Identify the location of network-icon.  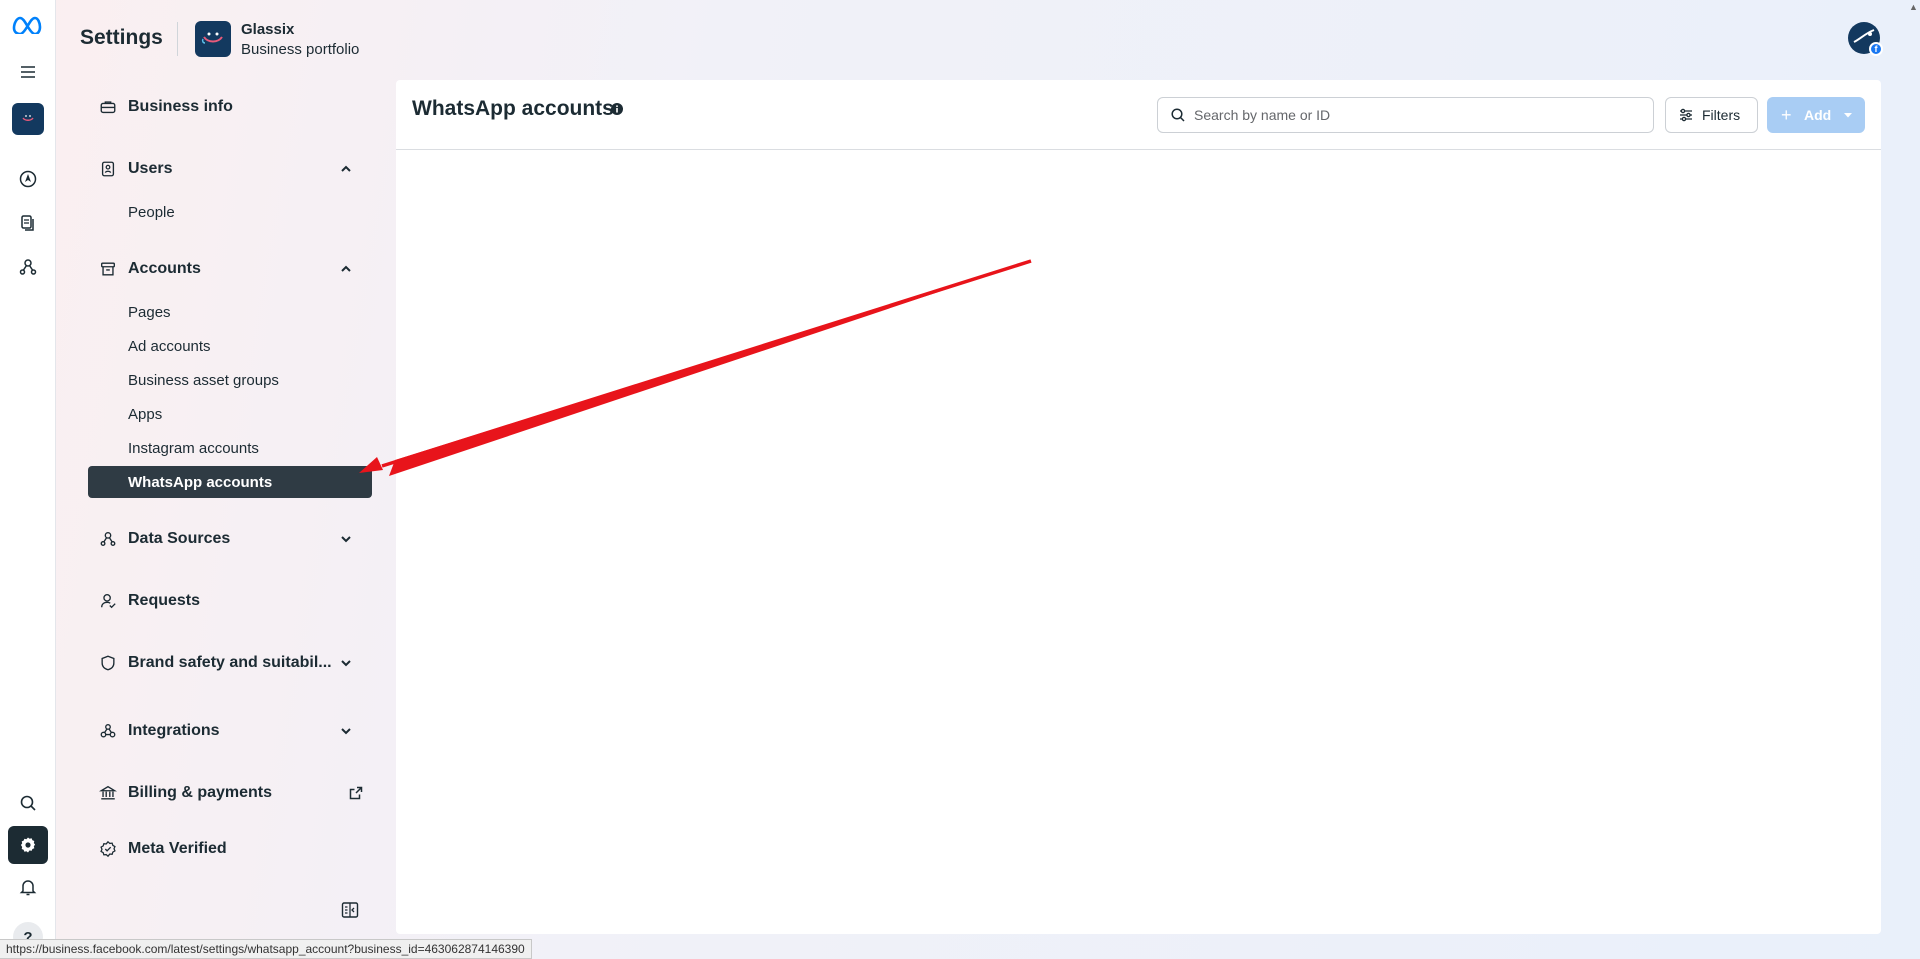
(28, 267).